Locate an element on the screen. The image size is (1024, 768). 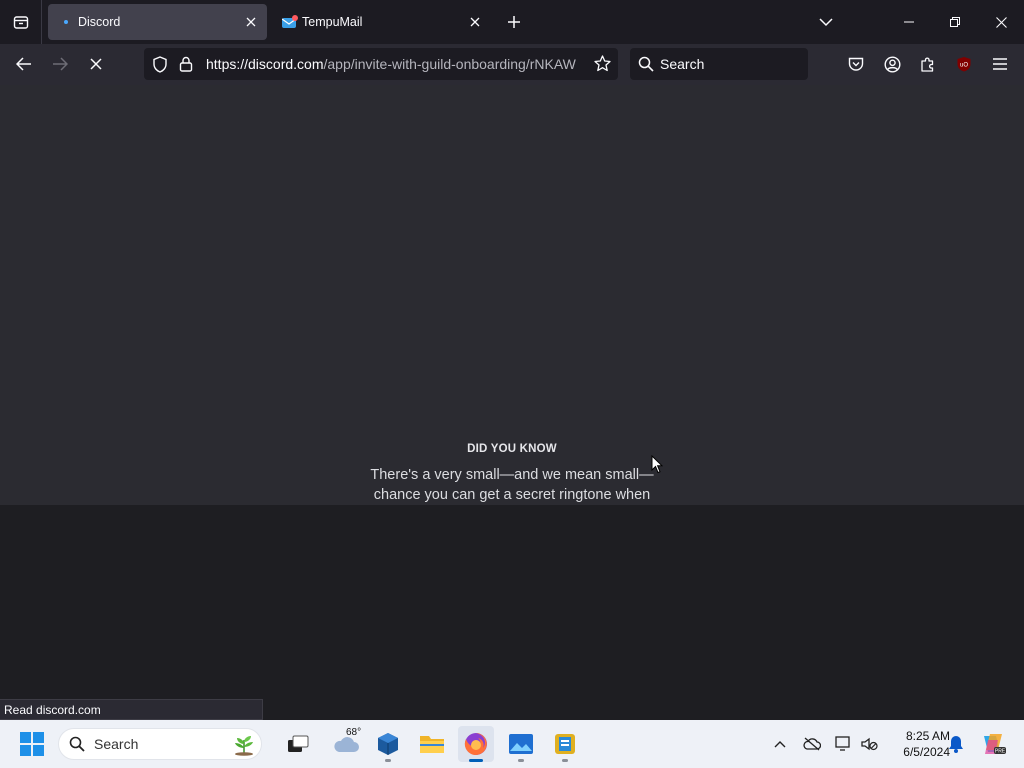
taskbar-search-box: Search is located at coordinates (160, 744).